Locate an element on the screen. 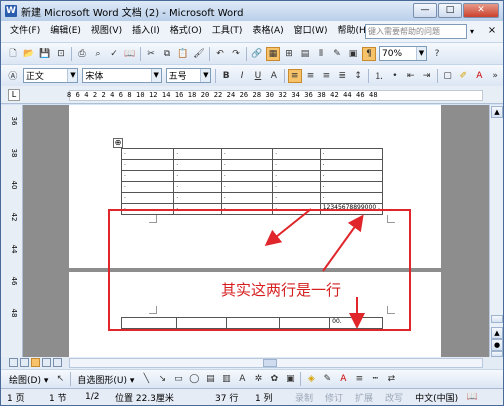 This screenshot has width=504, height=407. scroll-up-icon: ▲ is located at coordinates (497, 112).